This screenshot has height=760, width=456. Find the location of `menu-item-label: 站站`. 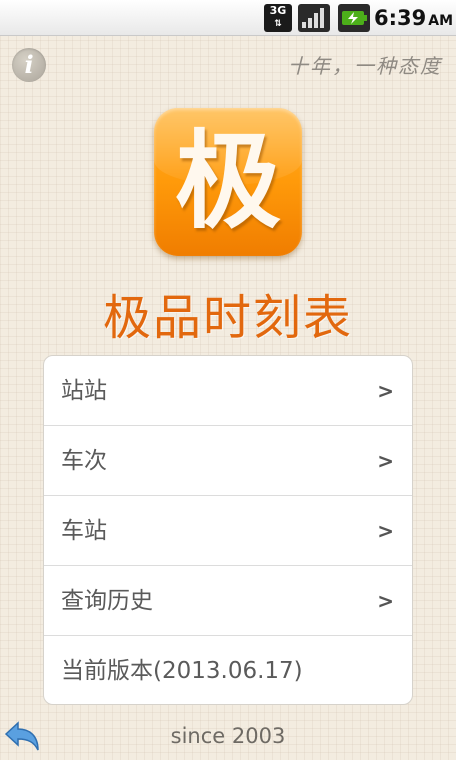

menu-item-label: 站站 is located at coordinates (84, 391).